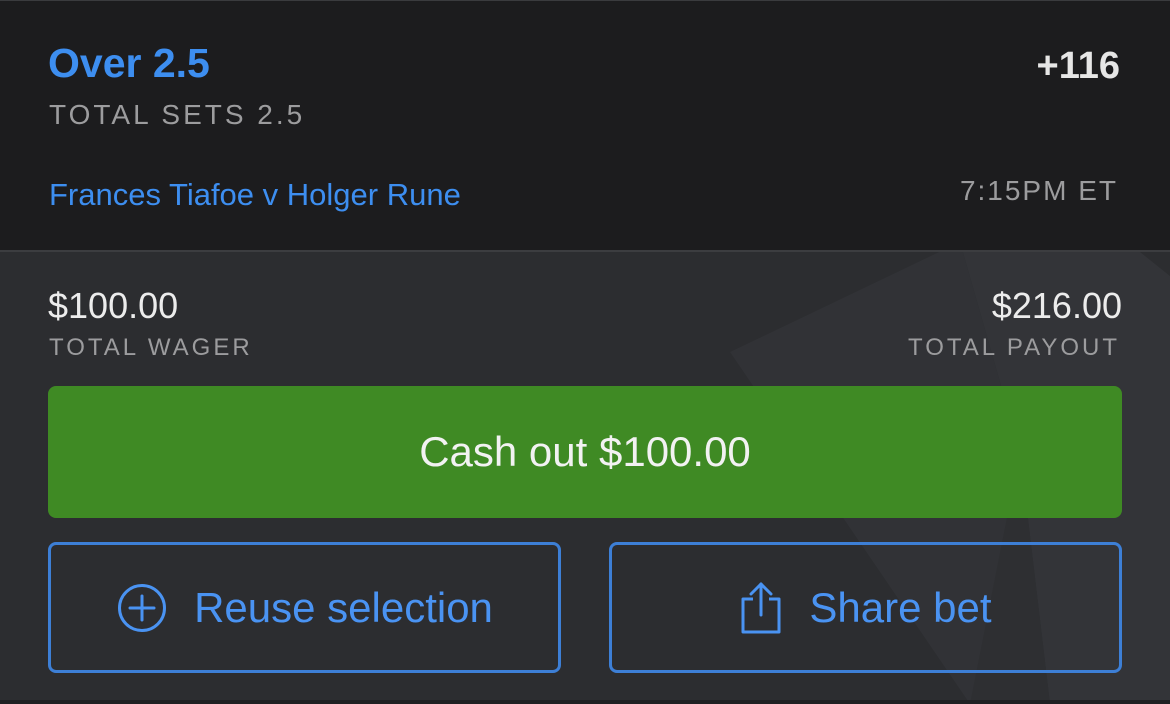 This screenshot has height=704, width=1170. I want to click on share-bet-button: Share bet, so click(865, 607).